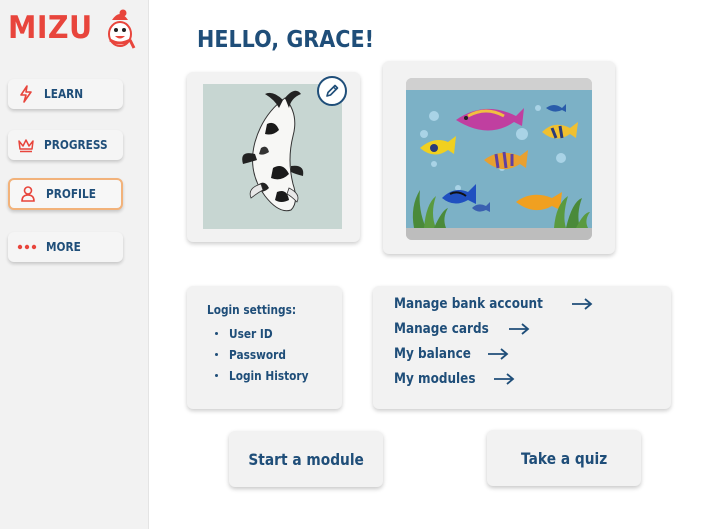 Image resolution: width=705 pixels, height=529 pixels. I want to click on crown-icon, so click(26, 145).